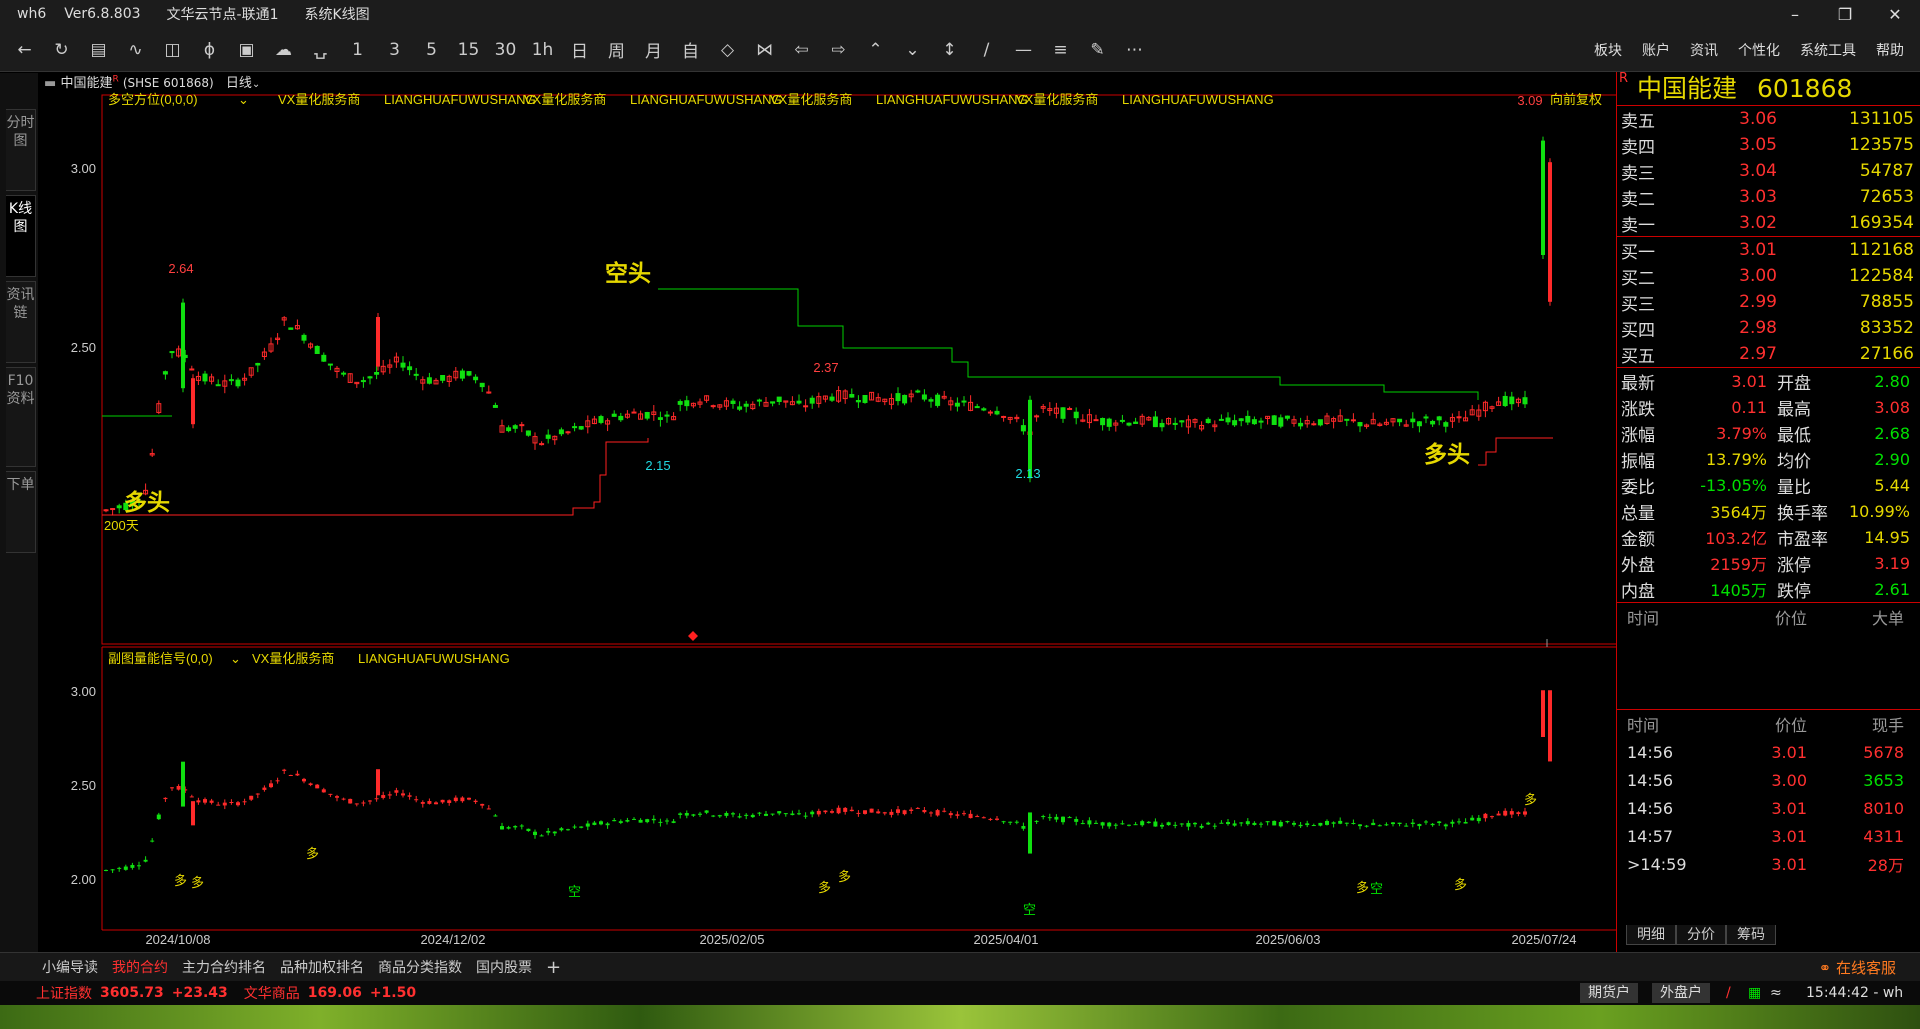 This screenshot has height=1029, width=1920. I want to click on tab-f10: F10资料, so click(21, 417).